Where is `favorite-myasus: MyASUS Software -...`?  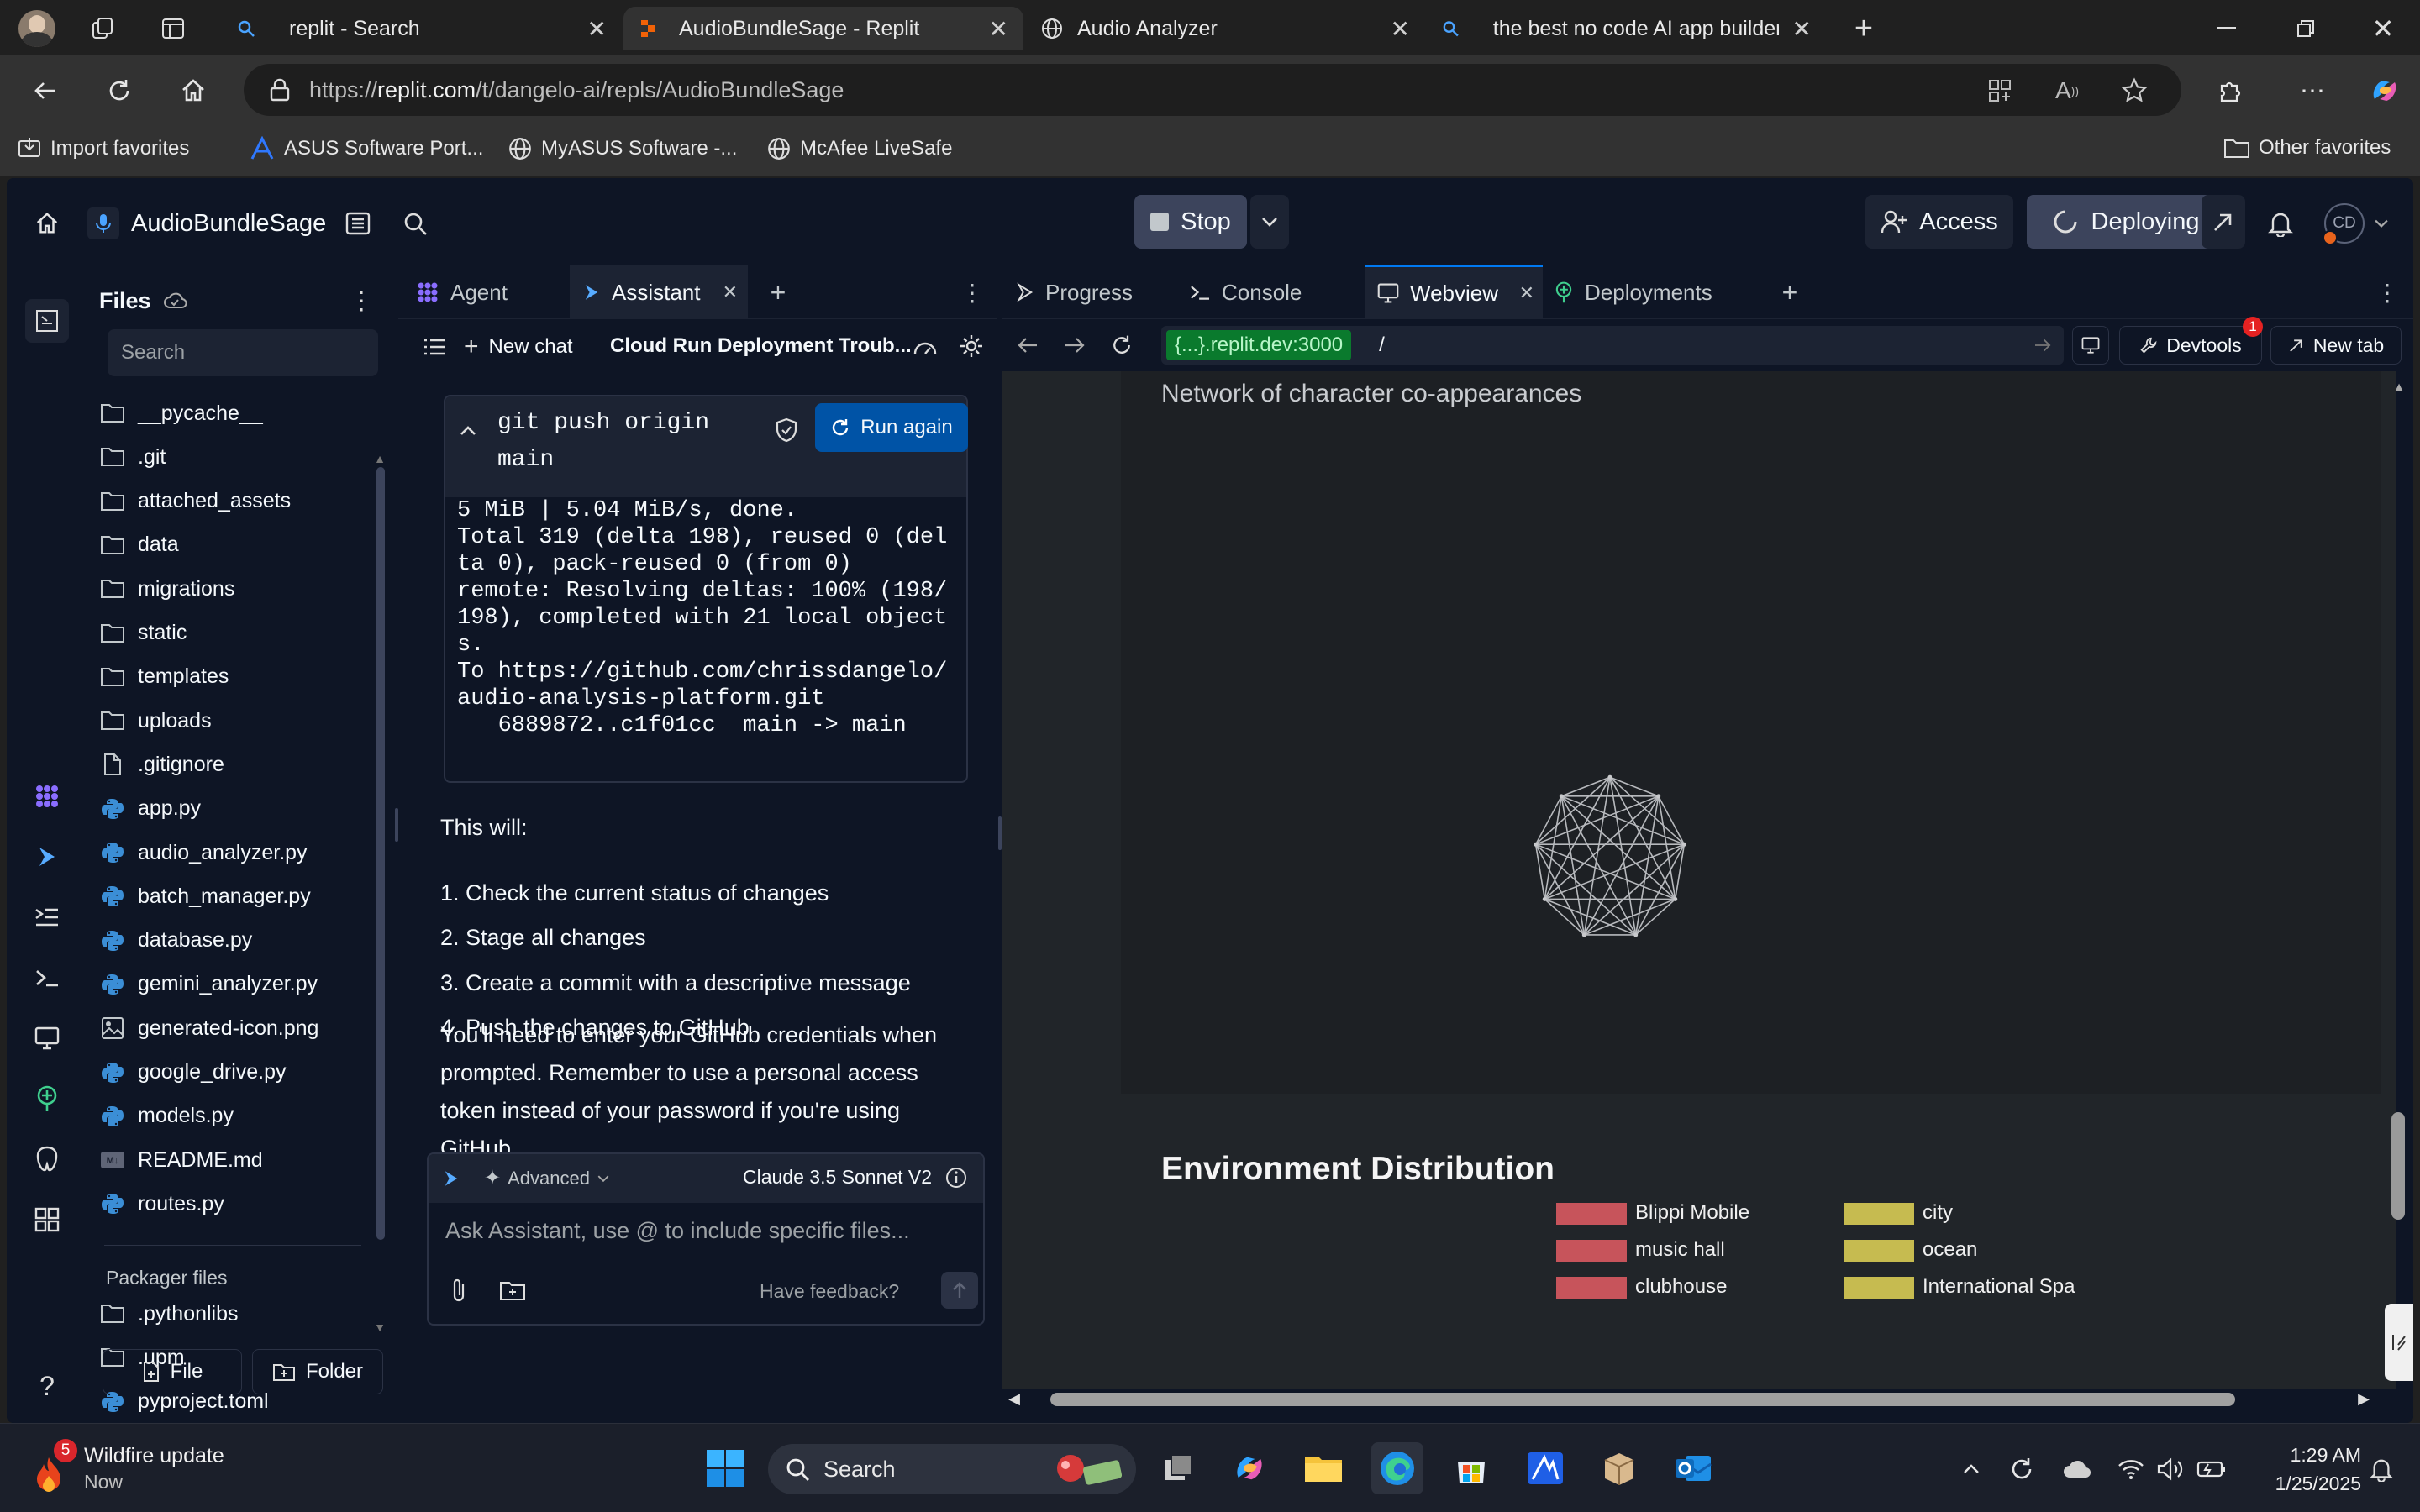
favorite-myasus: MyASUS Software -... is located at coordinates (622, 148).